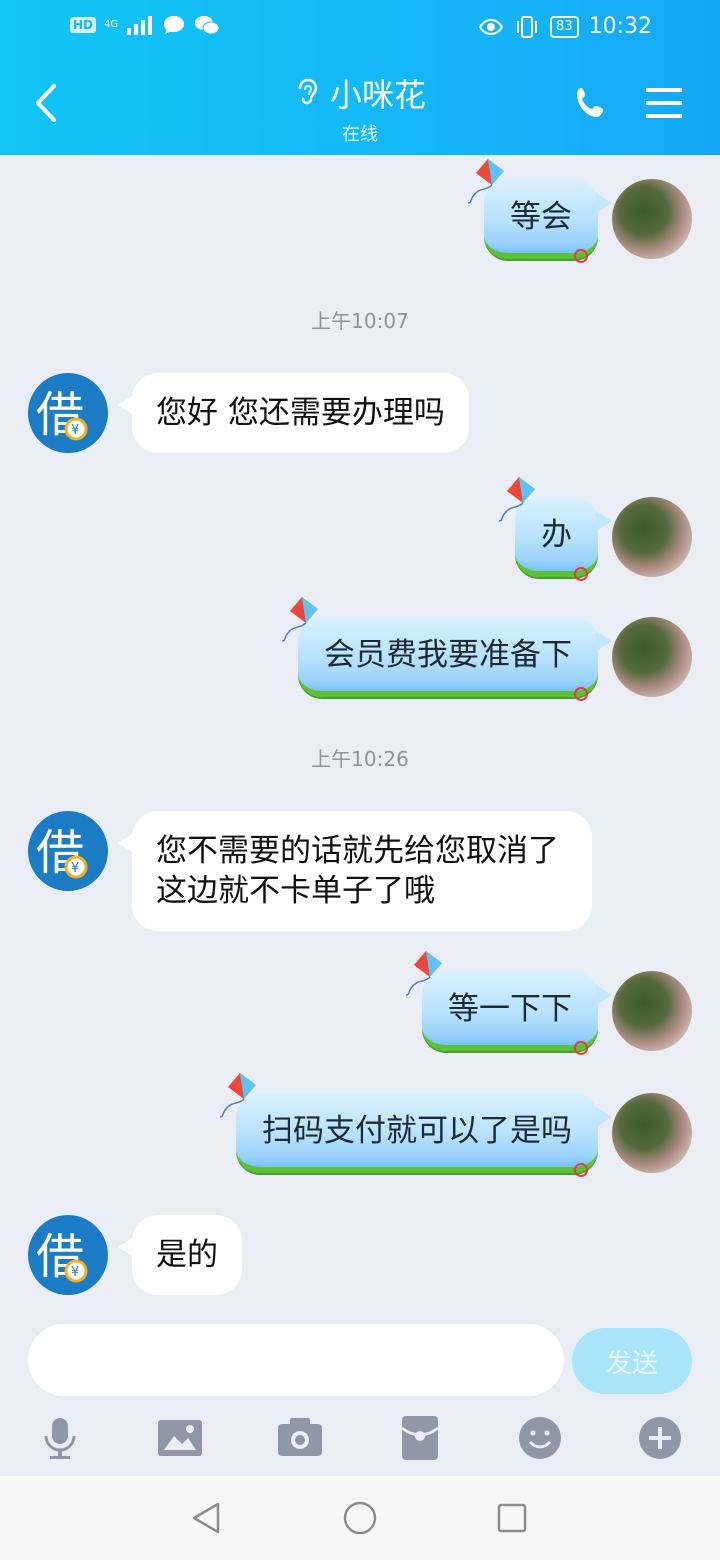  I want to click on input-toolbar, so click(360, 1441).